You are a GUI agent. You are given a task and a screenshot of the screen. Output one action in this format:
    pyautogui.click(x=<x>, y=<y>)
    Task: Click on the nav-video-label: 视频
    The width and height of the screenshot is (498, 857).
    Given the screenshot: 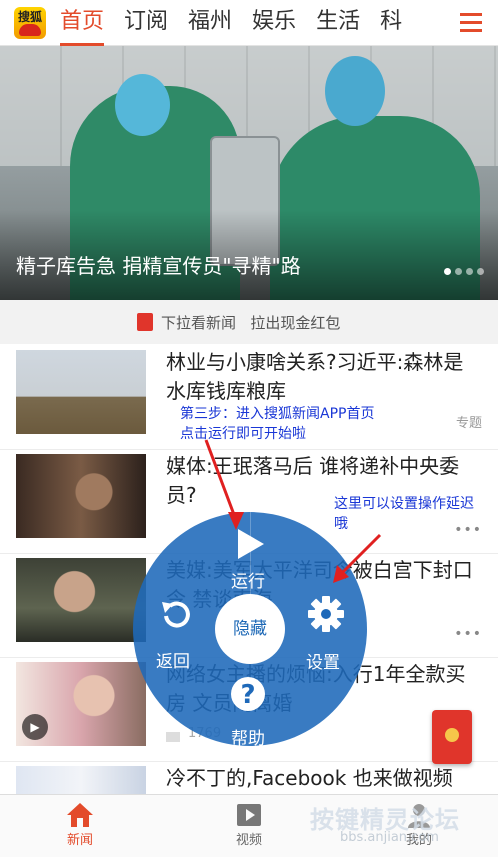 What is the action you would take?
    pyautogui.click(x=248, y=840)
    